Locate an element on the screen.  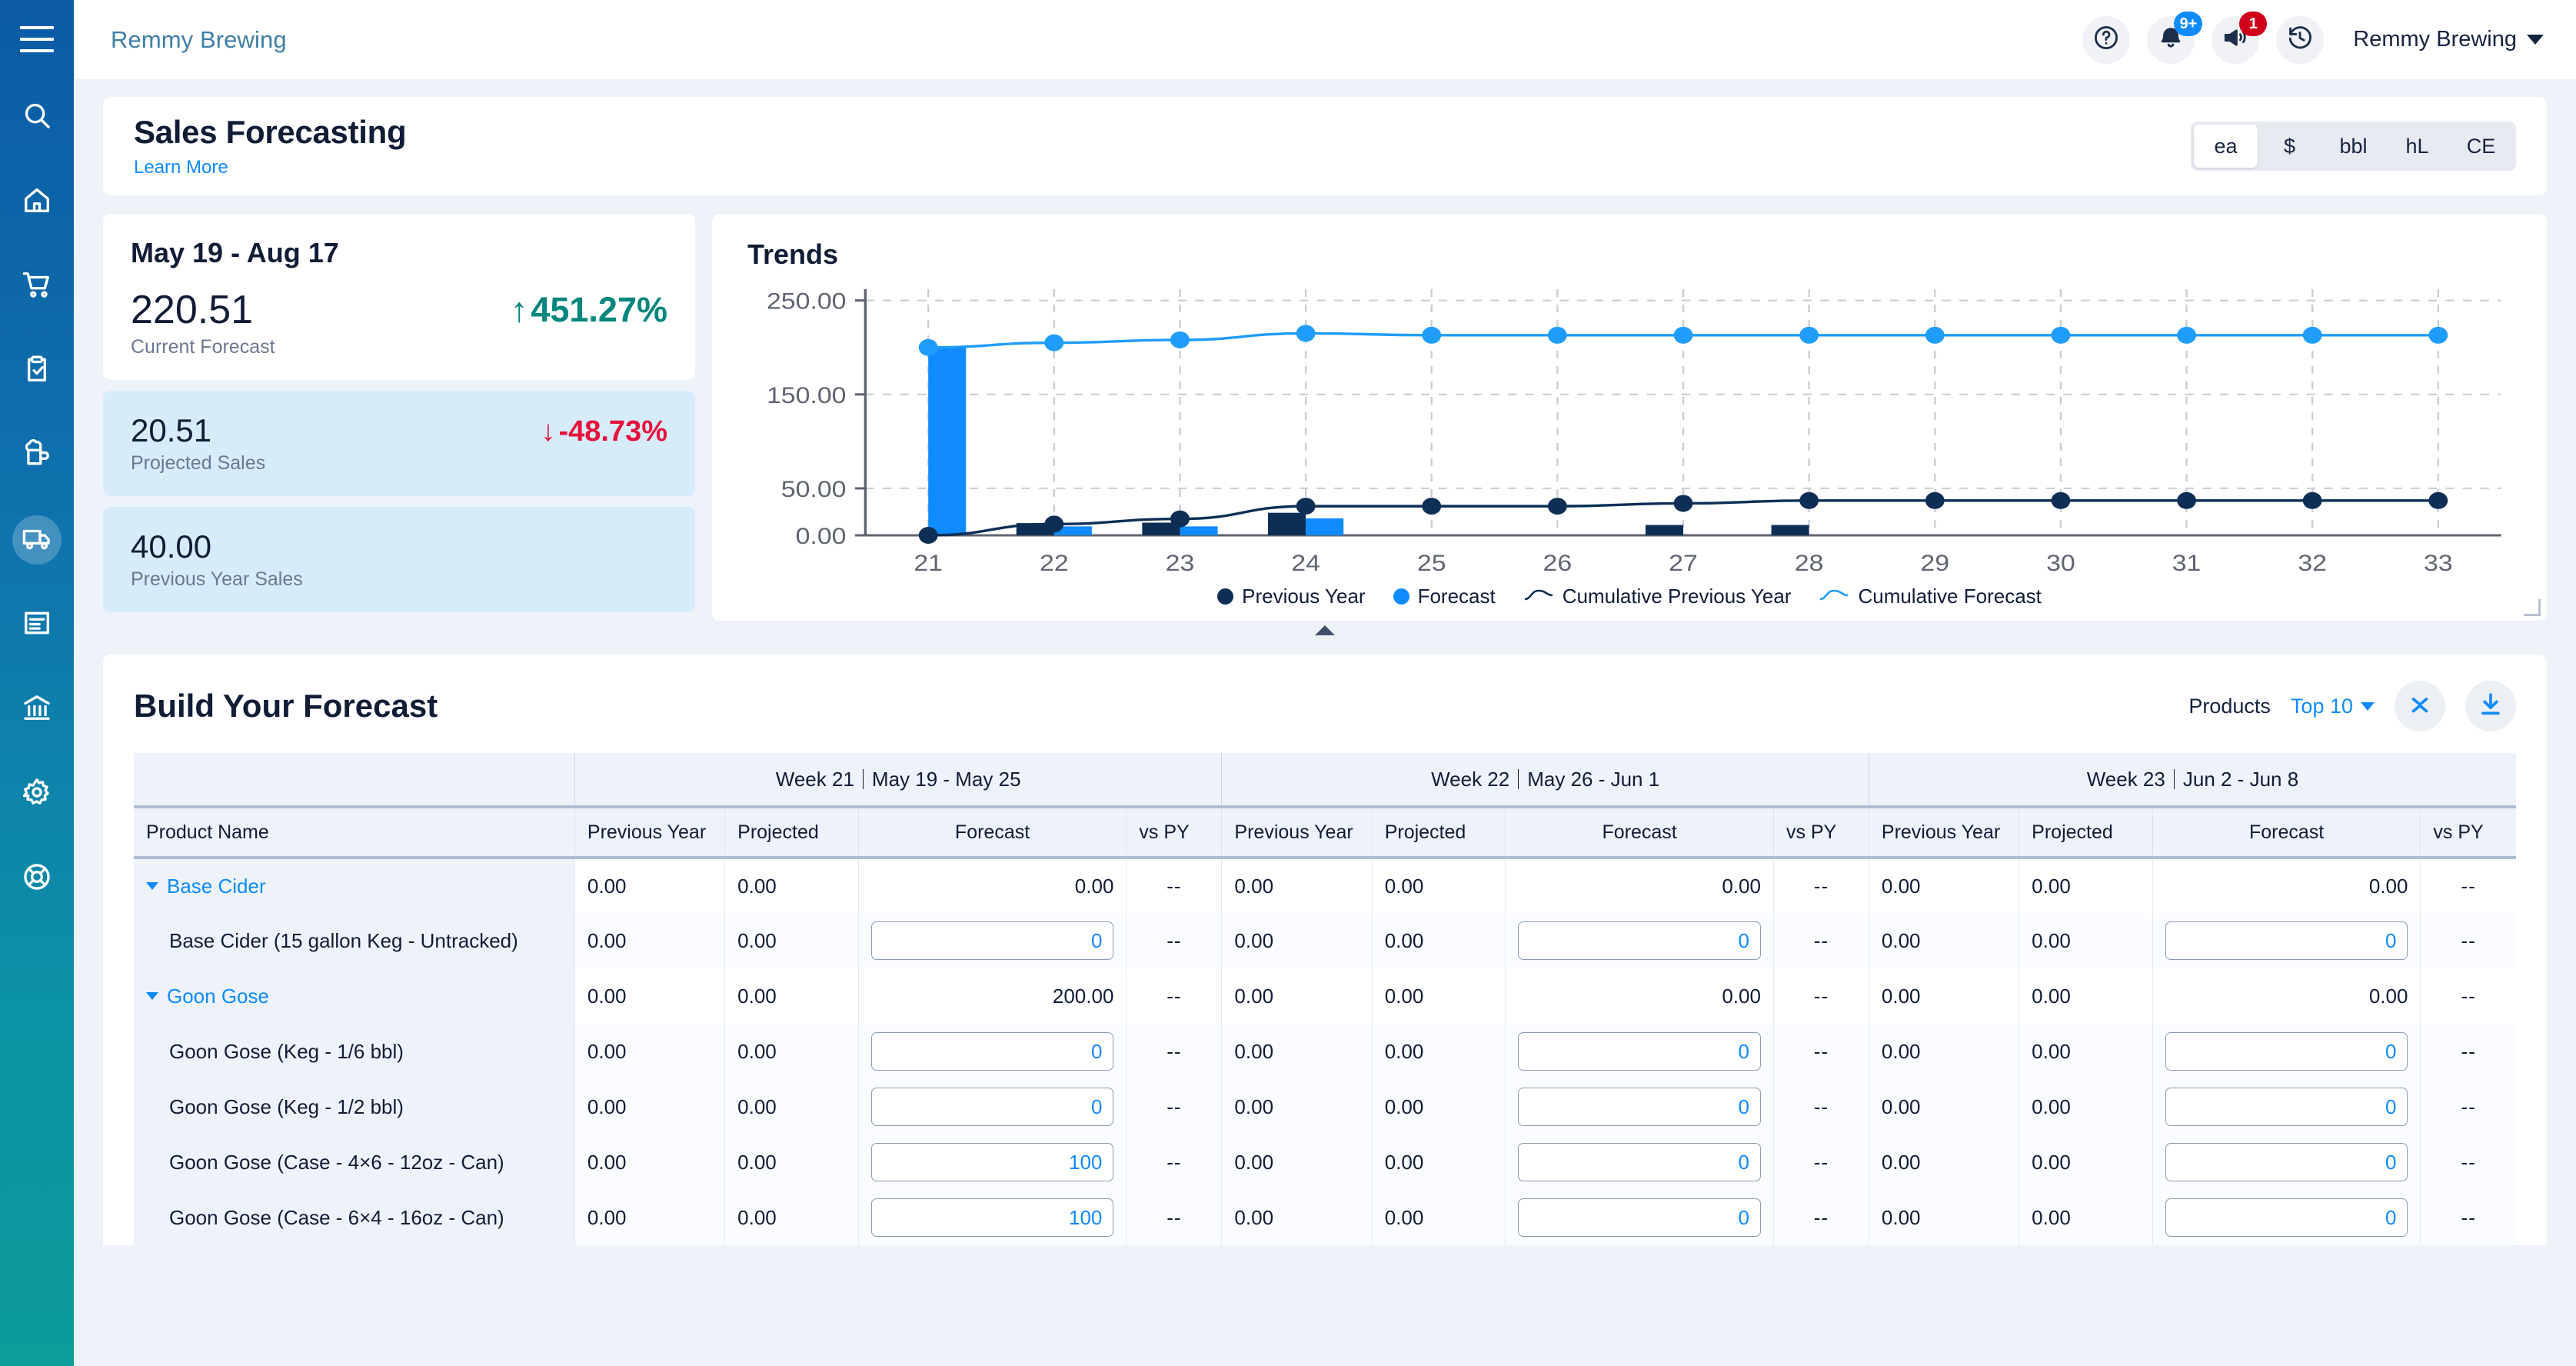
legend-cumulative-previous-year: Cumulative Previous Year is located at coordinates (1657, 596).